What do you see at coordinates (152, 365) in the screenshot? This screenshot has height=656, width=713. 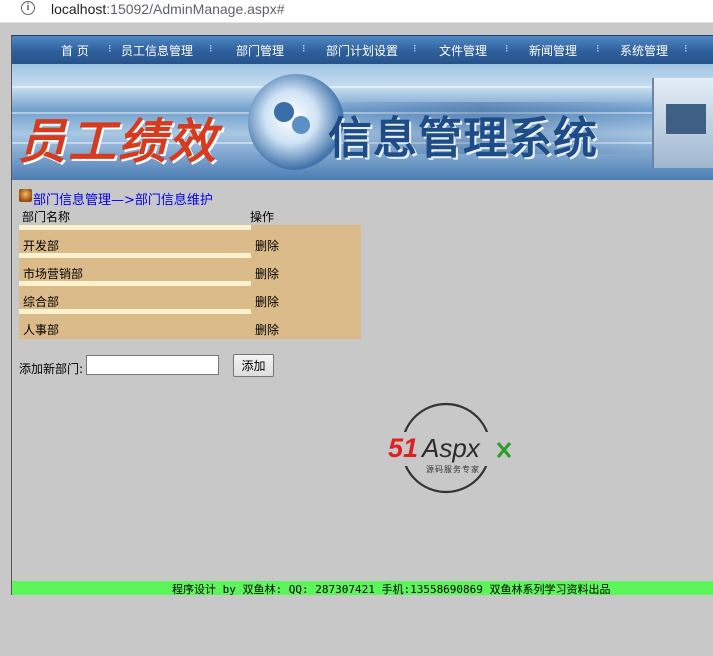 I see `new-department-input` at bounding box center [152, 365].